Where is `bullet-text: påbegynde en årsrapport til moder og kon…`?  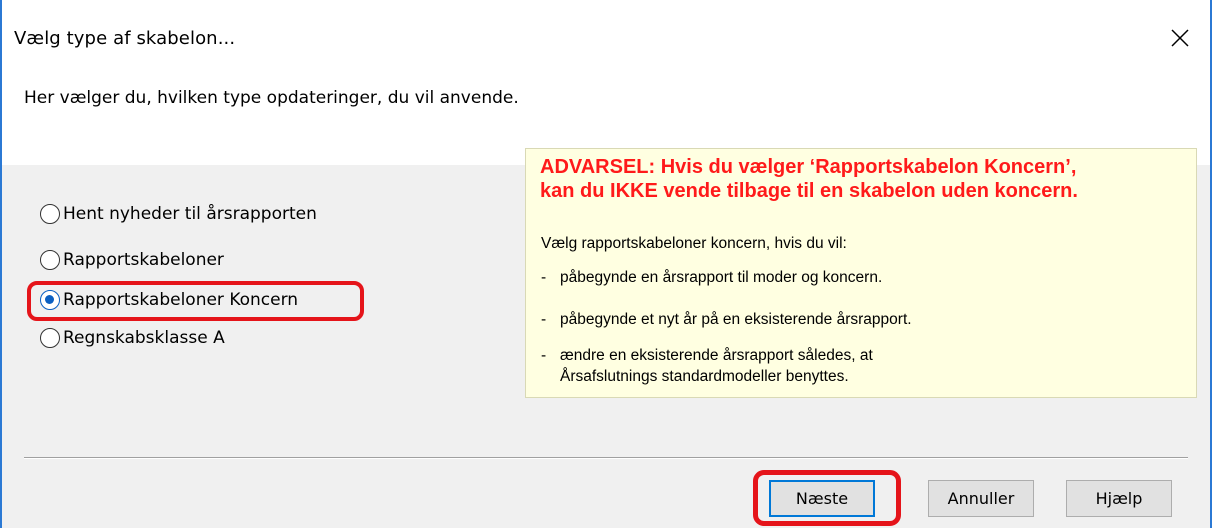
bullet-text: påbegynde en årsrapport til moder og kon… is located at coordinates (721, 277).